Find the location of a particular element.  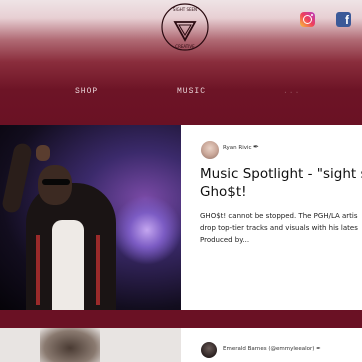

facebook-icon: f is located at coordinates (343, 19).